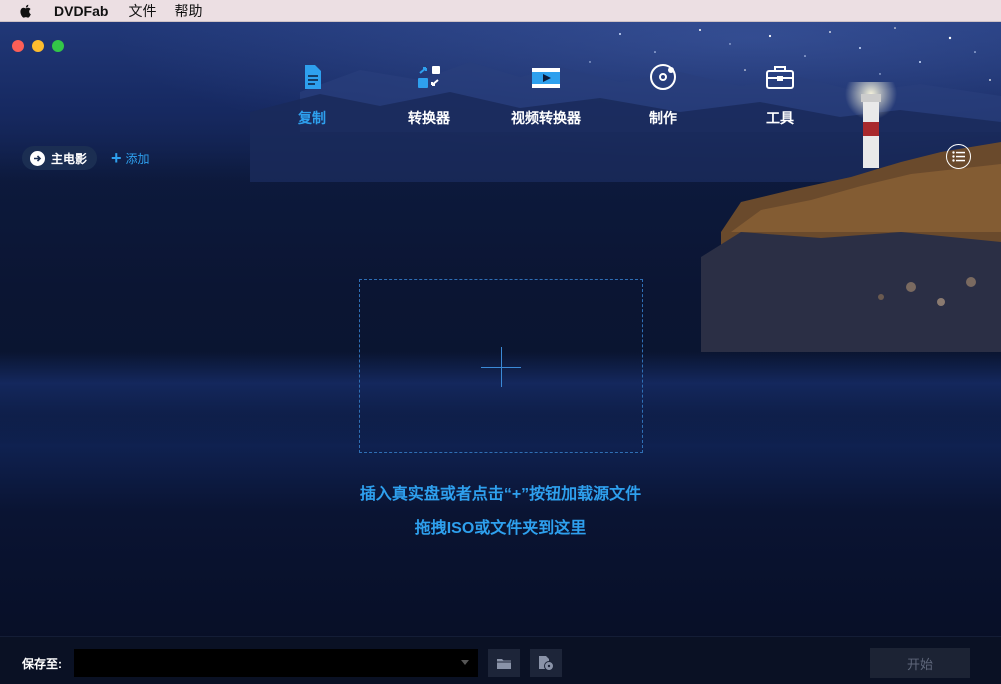  Describe the element at coordinates (429, 94) in the screenshot. I see `tab-converter: 转换器` at that location.